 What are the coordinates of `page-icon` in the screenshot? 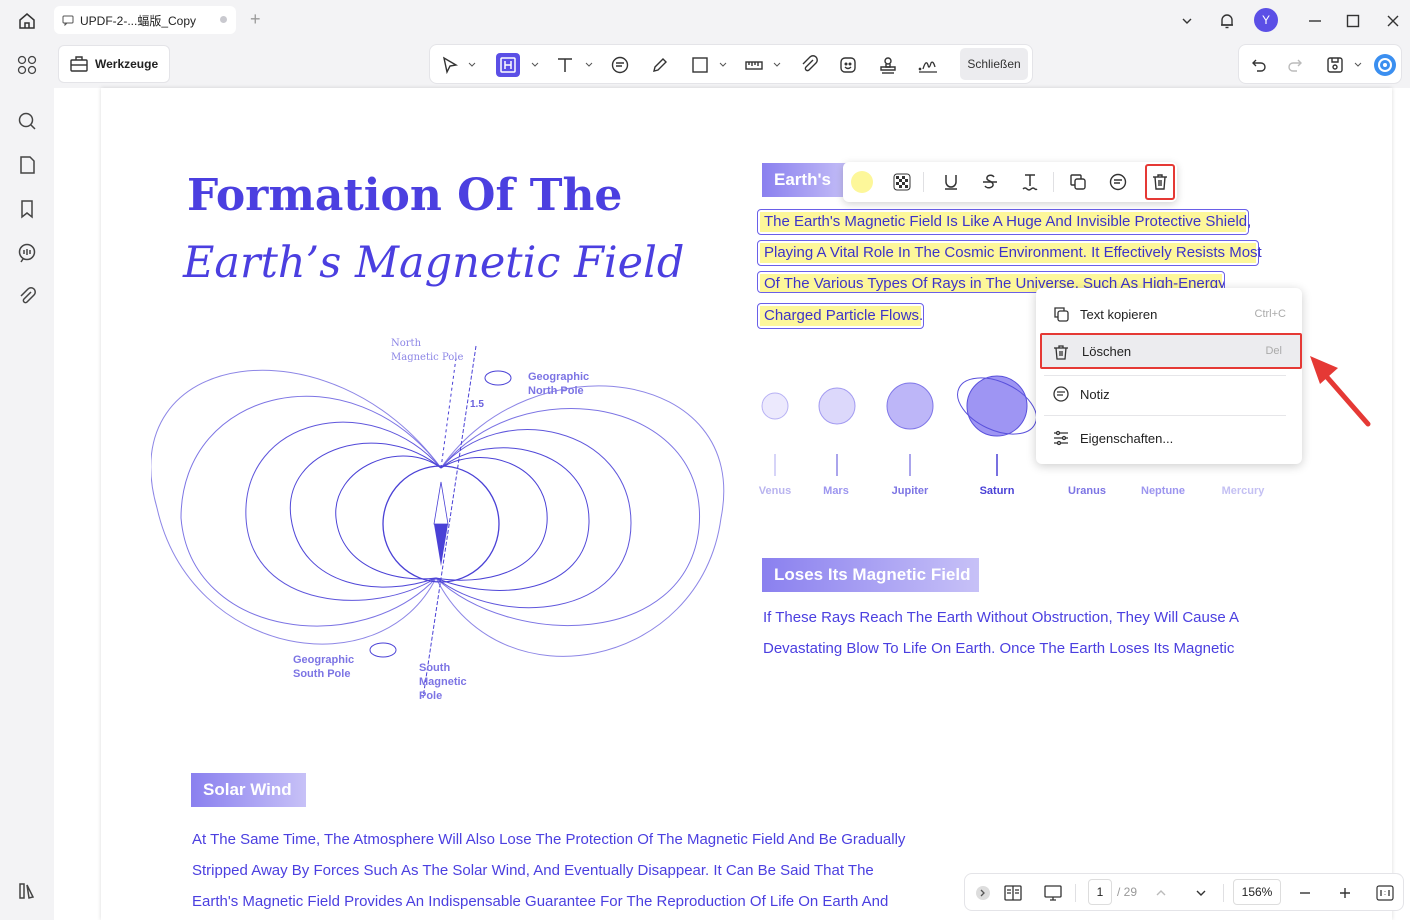 It's located at (27, 165).